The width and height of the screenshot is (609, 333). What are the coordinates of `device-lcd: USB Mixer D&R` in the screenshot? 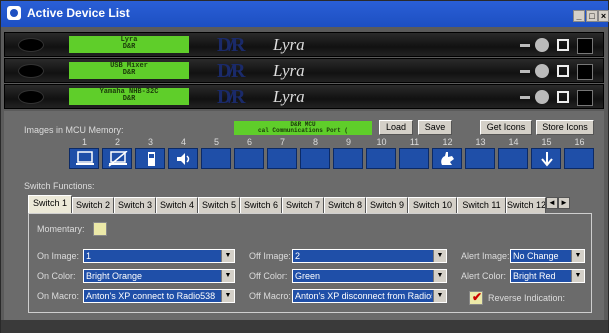 It's located at (129, 70).